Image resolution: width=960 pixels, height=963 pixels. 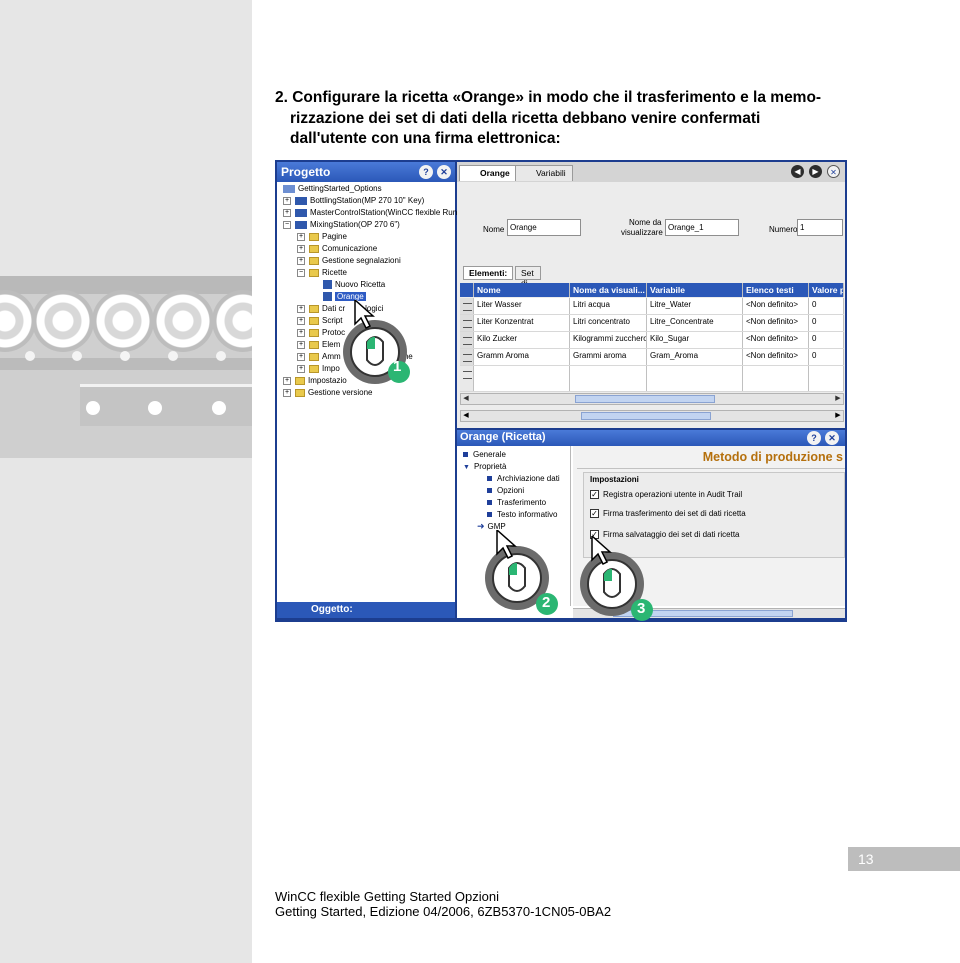 What do you see at coordinates (387, 896) in the screenshot?
I see `footer-line-1: WinCC flexible Getting Started Opzioni` at bounding box center [387, 896].